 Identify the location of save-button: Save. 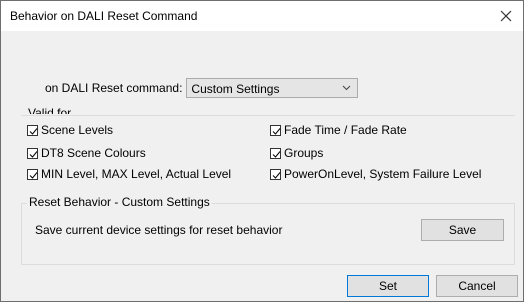
(462, 230).